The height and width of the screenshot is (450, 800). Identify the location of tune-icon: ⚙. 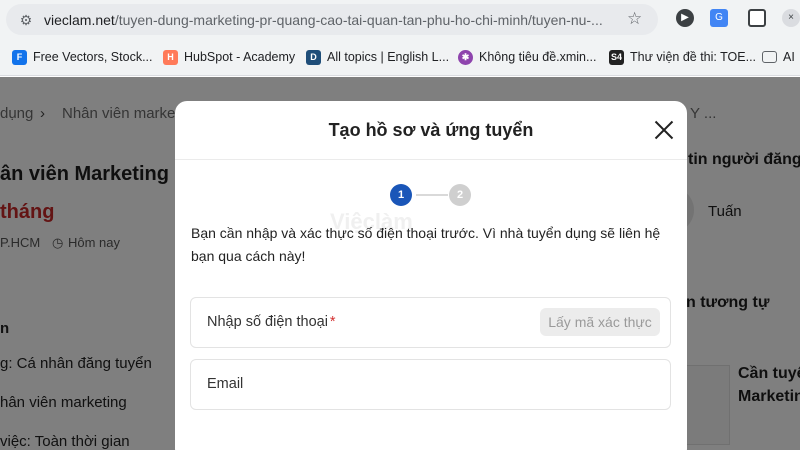
(26, 20).